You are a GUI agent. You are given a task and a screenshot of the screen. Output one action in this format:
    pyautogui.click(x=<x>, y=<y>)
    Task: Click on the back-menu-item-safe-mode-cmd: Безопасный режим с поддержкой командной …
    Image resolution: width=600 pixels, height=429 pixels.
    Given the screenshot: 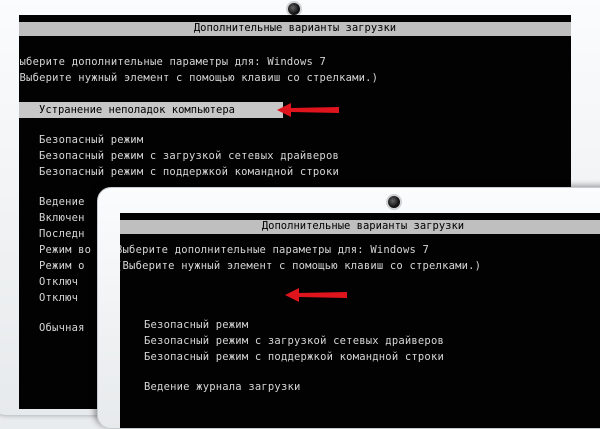 What is the action you would take?
    pyautogui.click(x=189, y=173)
    